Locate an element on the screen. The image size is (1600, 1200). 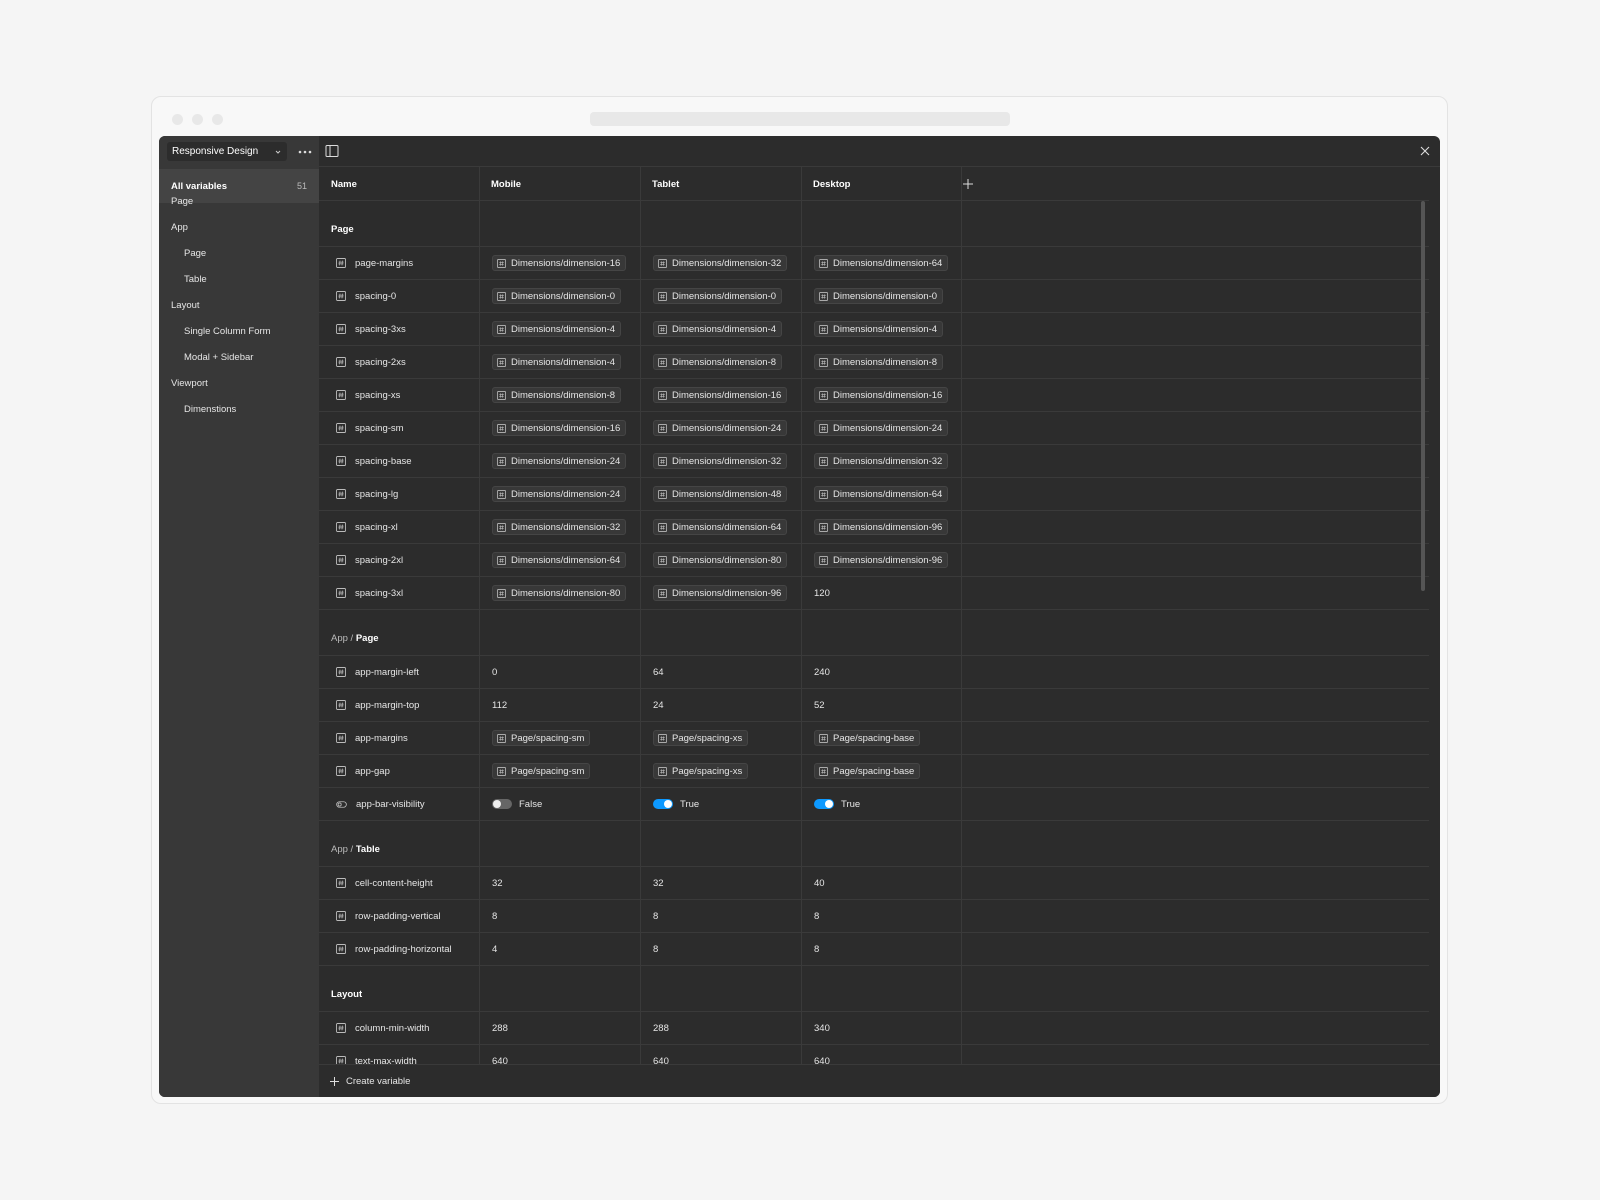
column-header-desktop: Desktop is located at coordinates (825, 184).